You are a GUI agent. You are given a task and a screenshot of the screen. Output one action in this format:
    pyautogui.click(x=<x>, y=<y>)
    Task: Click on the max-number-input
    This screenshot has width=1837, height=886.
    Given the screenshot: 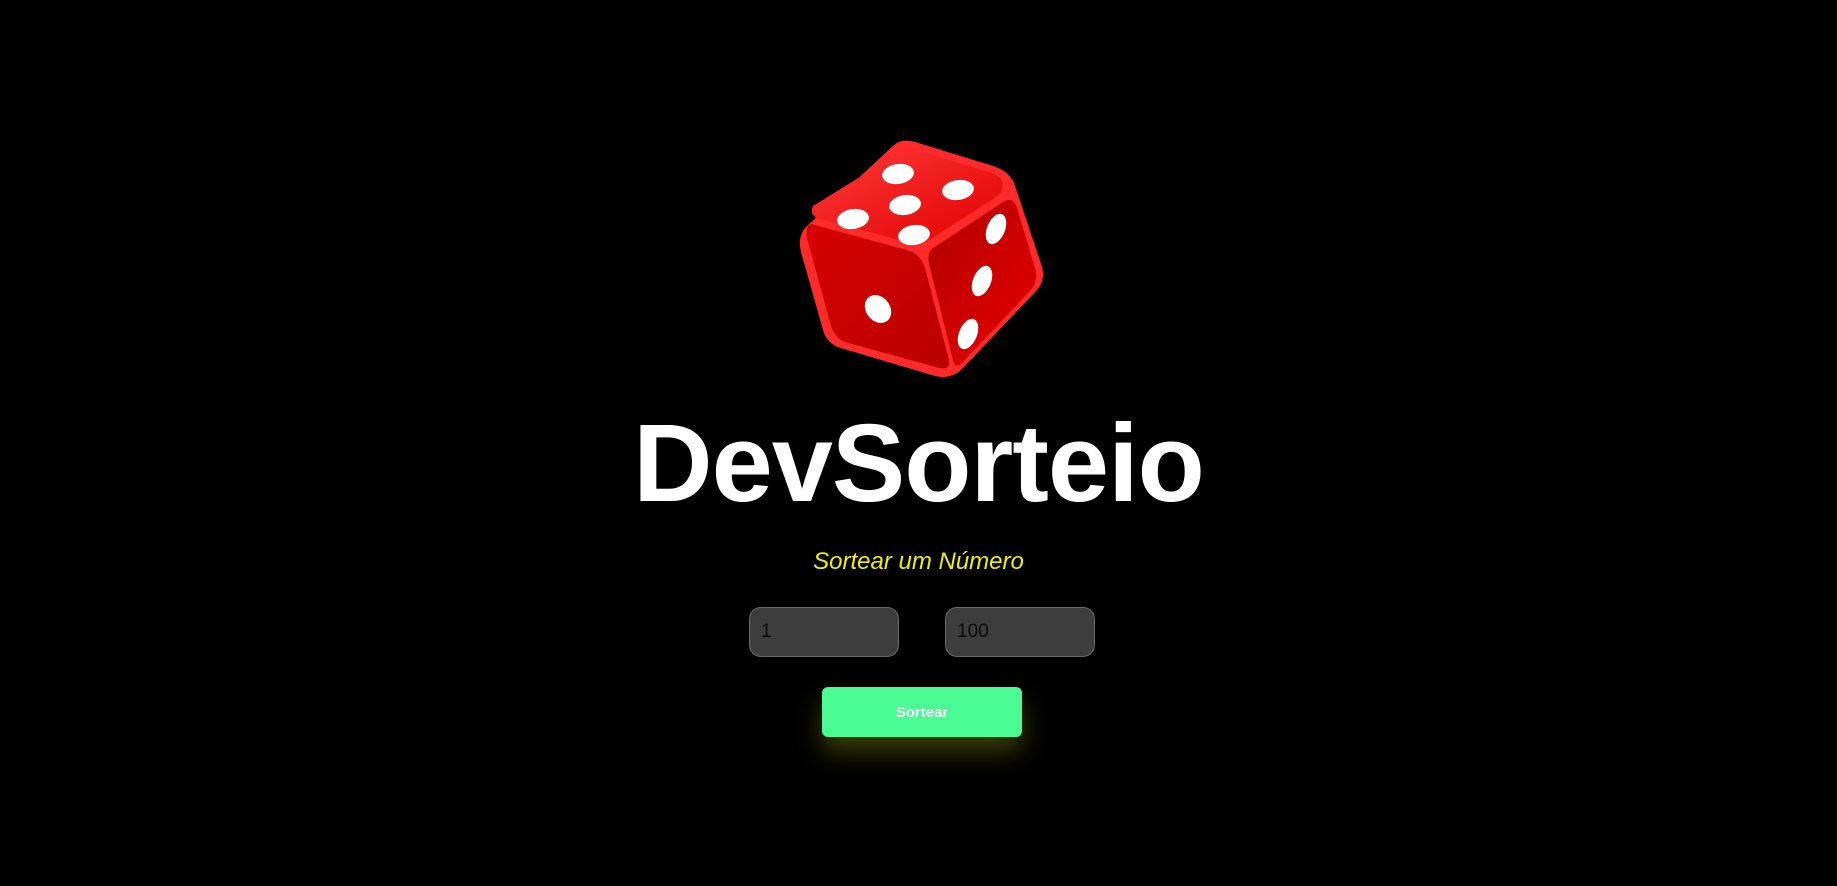 What is the action you would take?
    pyautogui.click(x=1020, y=632)
    